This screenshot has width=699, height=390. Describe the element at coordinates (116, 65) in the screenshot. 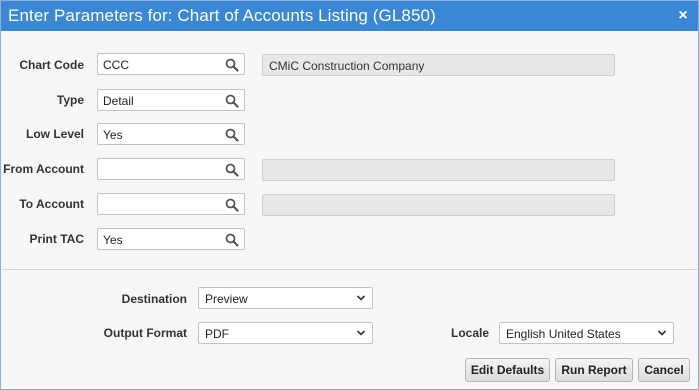

I see `chart-code-value: CCC` at that location.